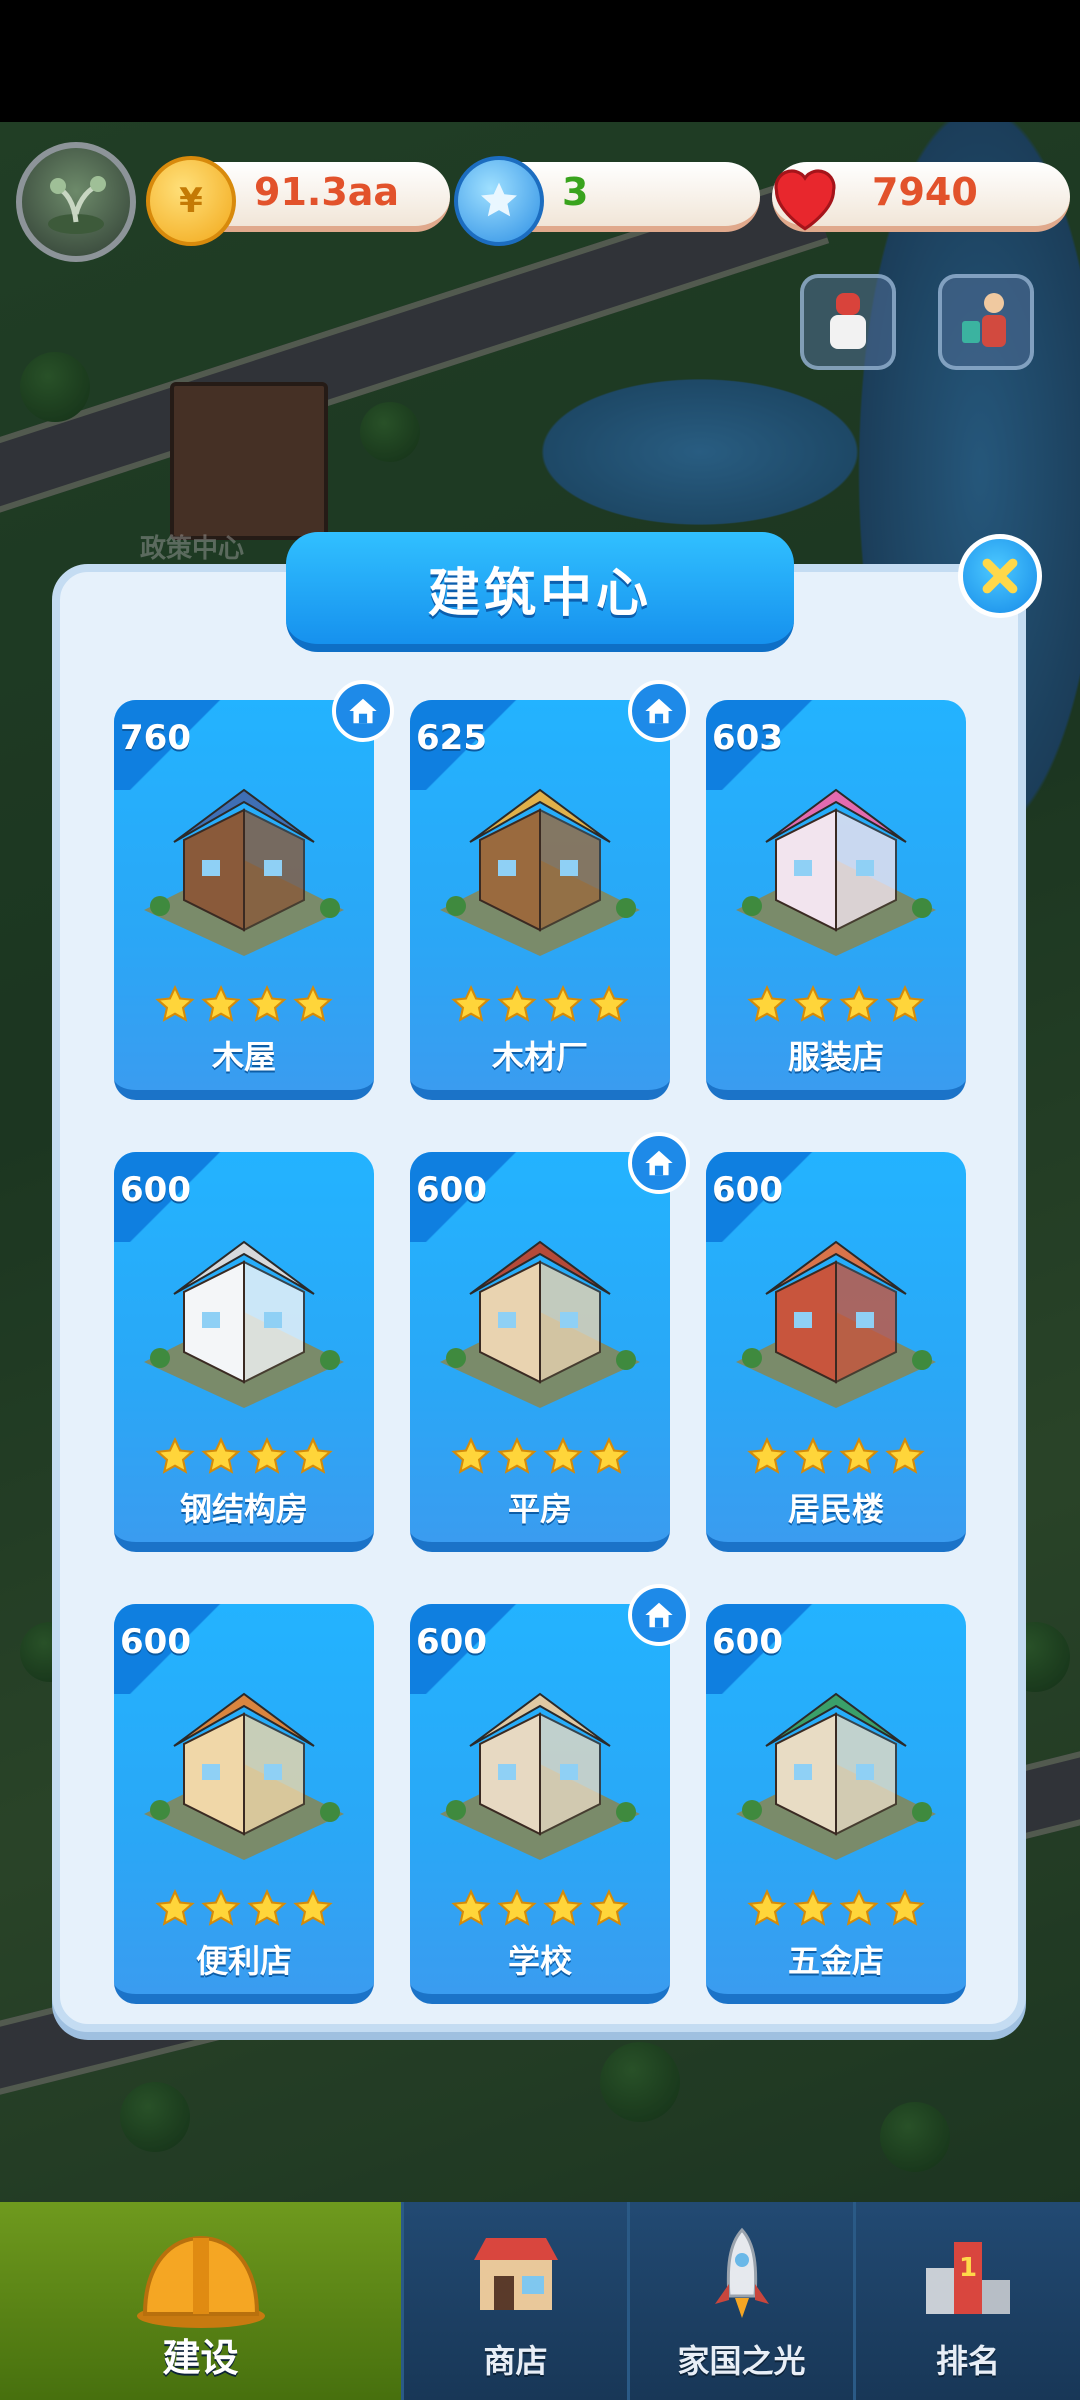 The image size is (1080, 2400). I want to click on worker-icon, so click(984, 320).